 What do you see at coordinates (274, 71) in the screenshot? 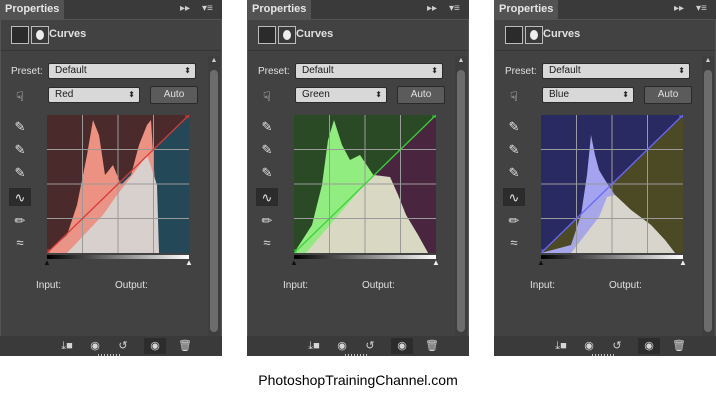
I see `preset-label: Preset:` at bounding box center [274, 71].